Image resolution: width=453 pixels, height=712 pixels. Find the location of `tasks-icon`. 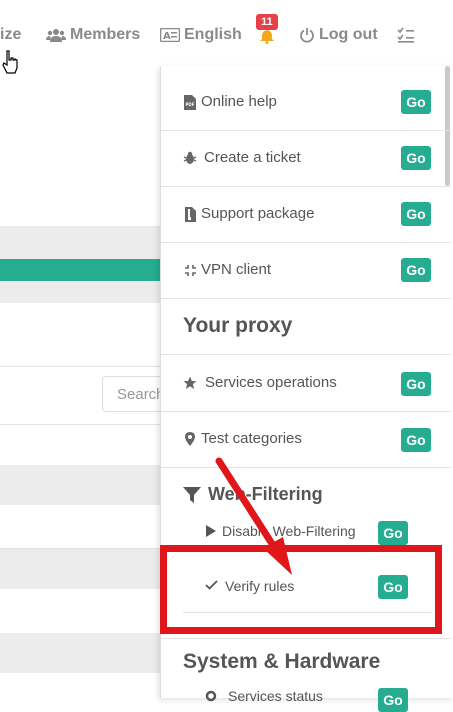

tasks-icon is located at coordinates (406, 35).